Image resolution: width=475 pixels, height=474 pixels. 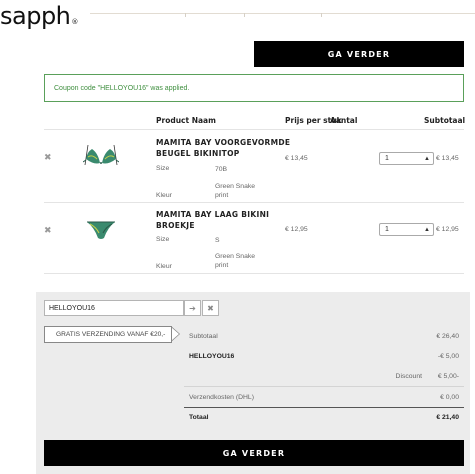 I want to click on apply-coupon-button: ➔, so click(x=192, y=308).